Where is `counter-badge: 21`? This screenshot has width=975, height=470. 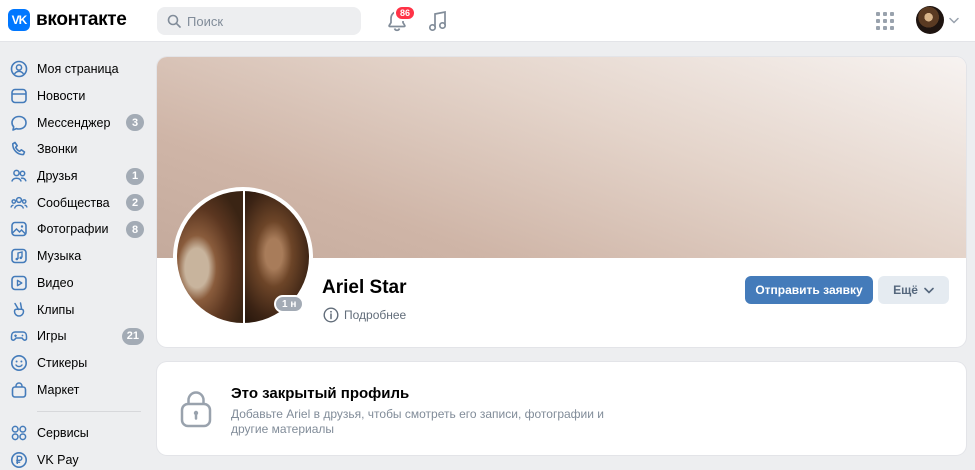 counter-badge: 21 is located at coordinates (132, 336).